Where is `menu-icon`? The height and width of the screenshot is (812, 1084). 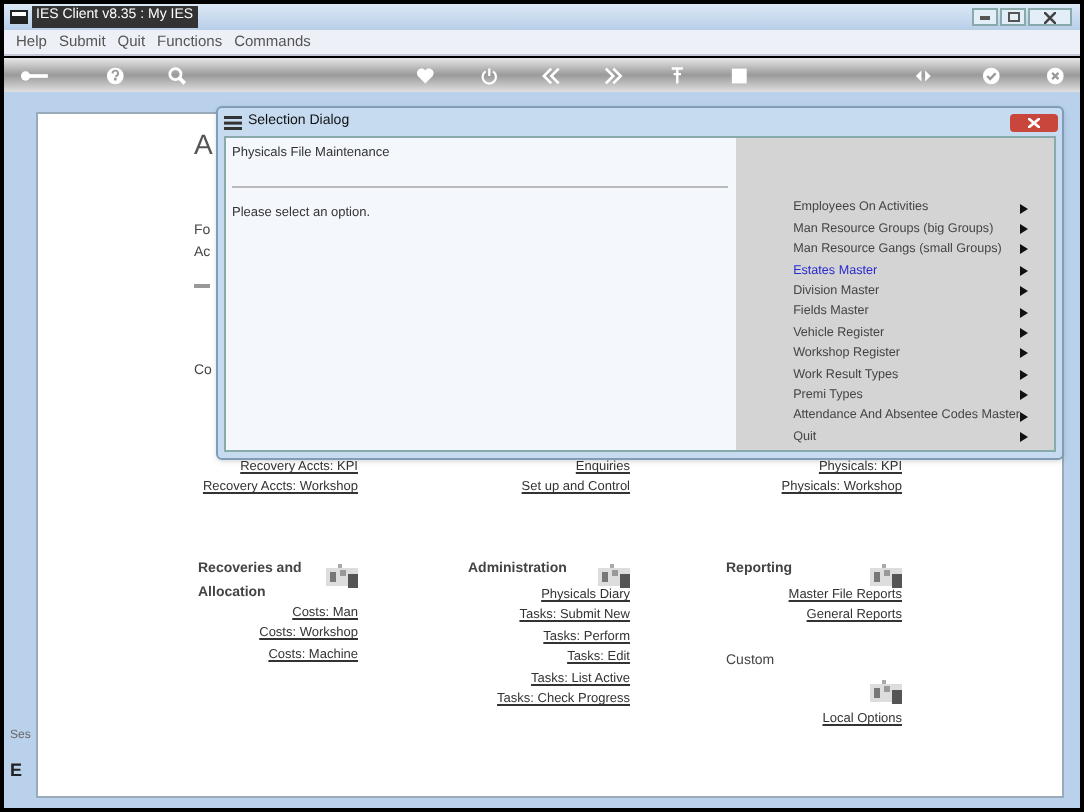 menu-icon is located at coordinates (233, 122).